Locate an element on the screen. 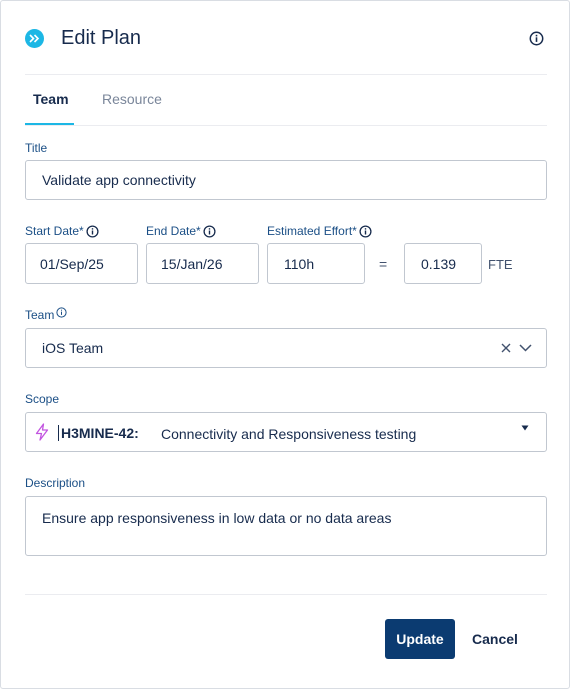 This screenshot has width=570, height=689. end-date-input: 15/Jan/26 is located at coordinates (202, 263).